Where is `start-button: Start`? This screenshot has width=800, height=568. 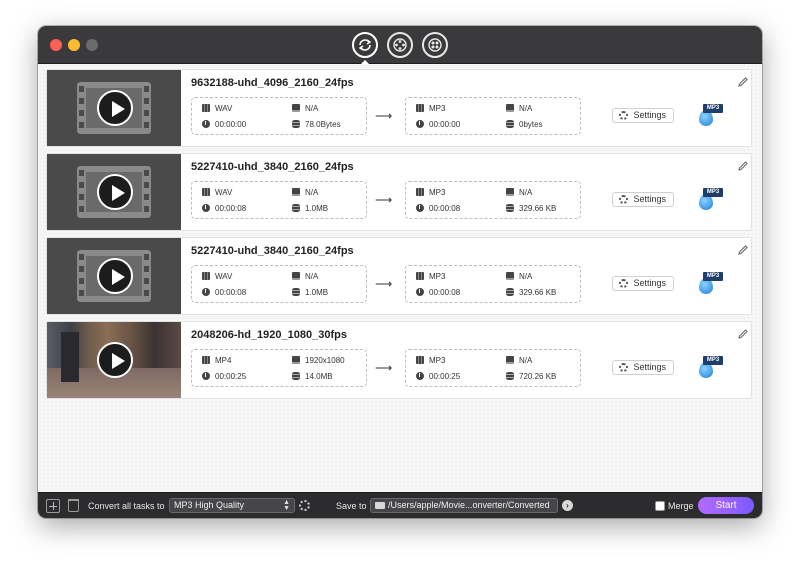
start-button: Start is located at coordinates (726, 505).